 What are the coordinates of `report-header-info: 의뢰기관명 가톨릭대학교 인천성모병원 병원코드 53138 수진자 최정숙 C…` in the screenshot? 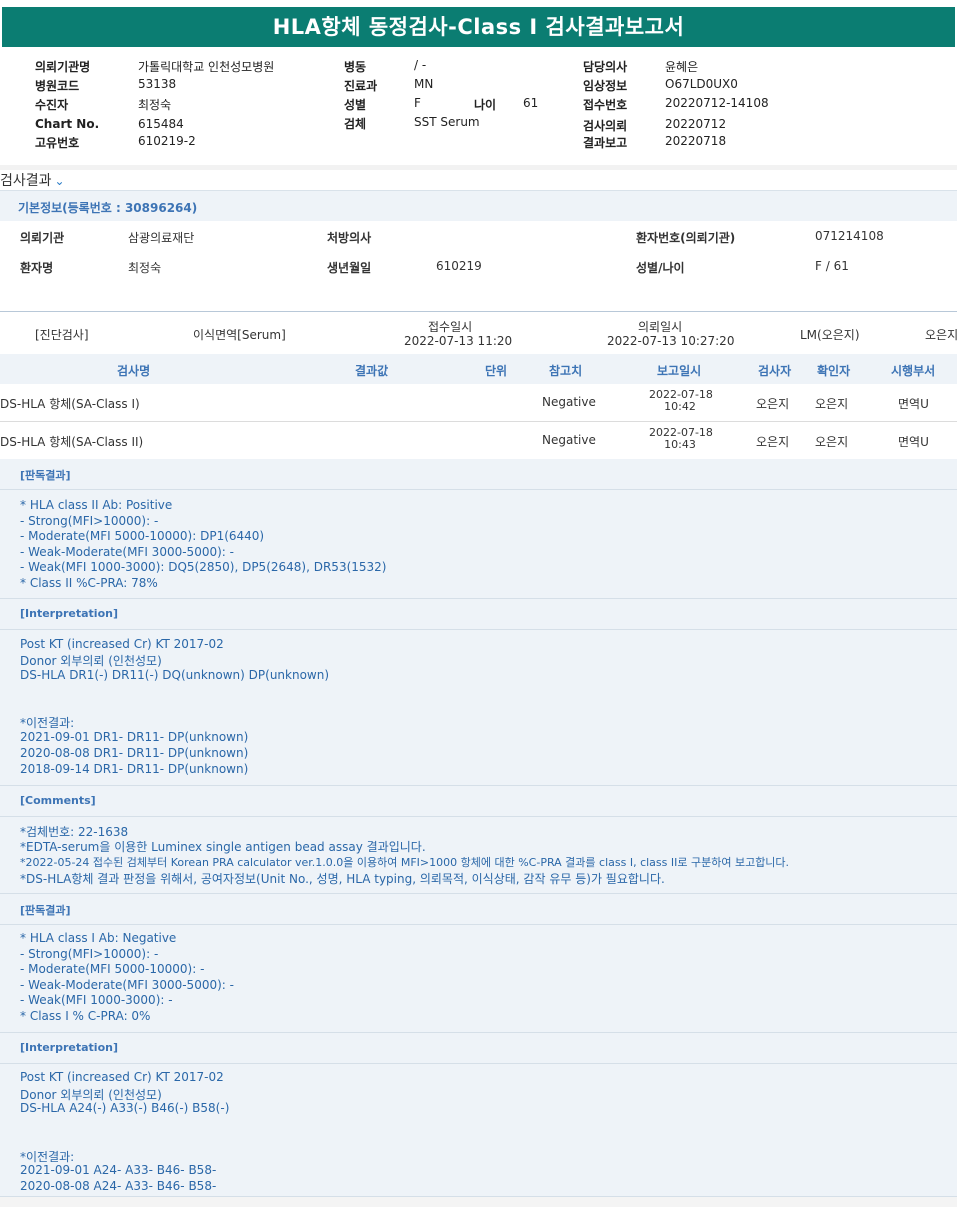 It's located at (478, 110).